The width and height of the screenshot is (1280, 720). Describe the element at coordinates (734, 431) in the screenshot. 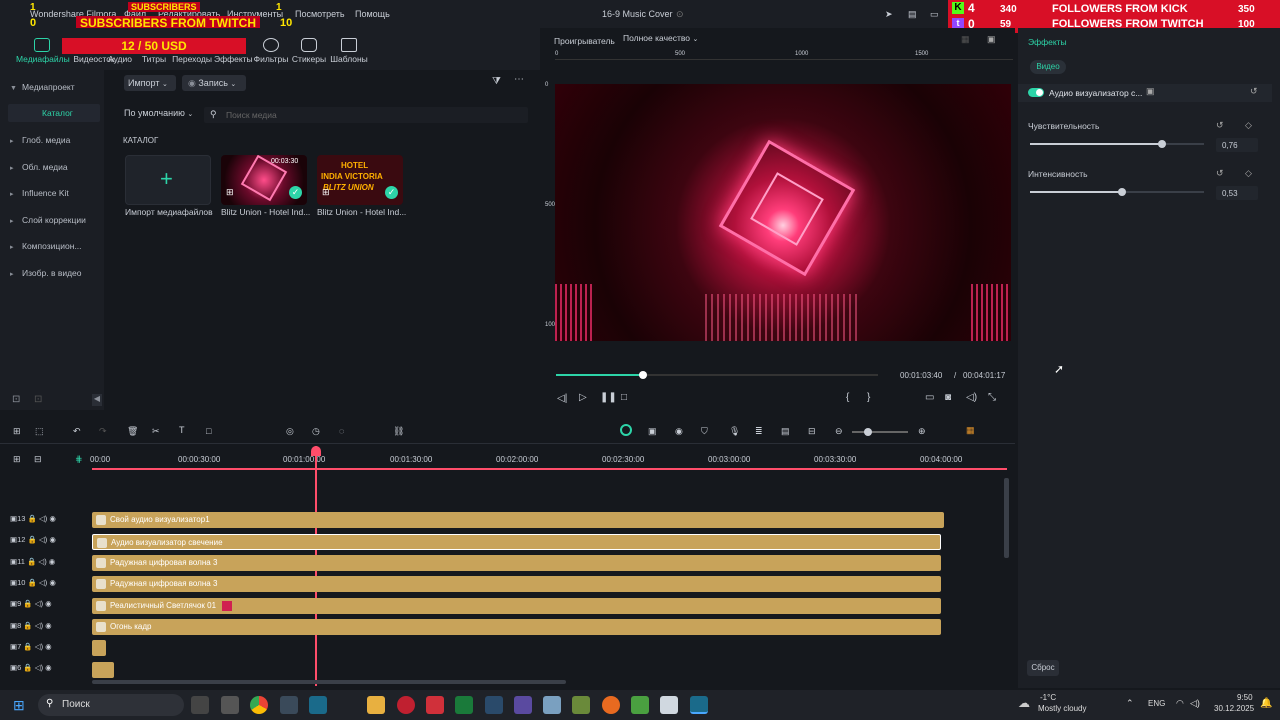

I see `mic-icon: 🎙` at that location.